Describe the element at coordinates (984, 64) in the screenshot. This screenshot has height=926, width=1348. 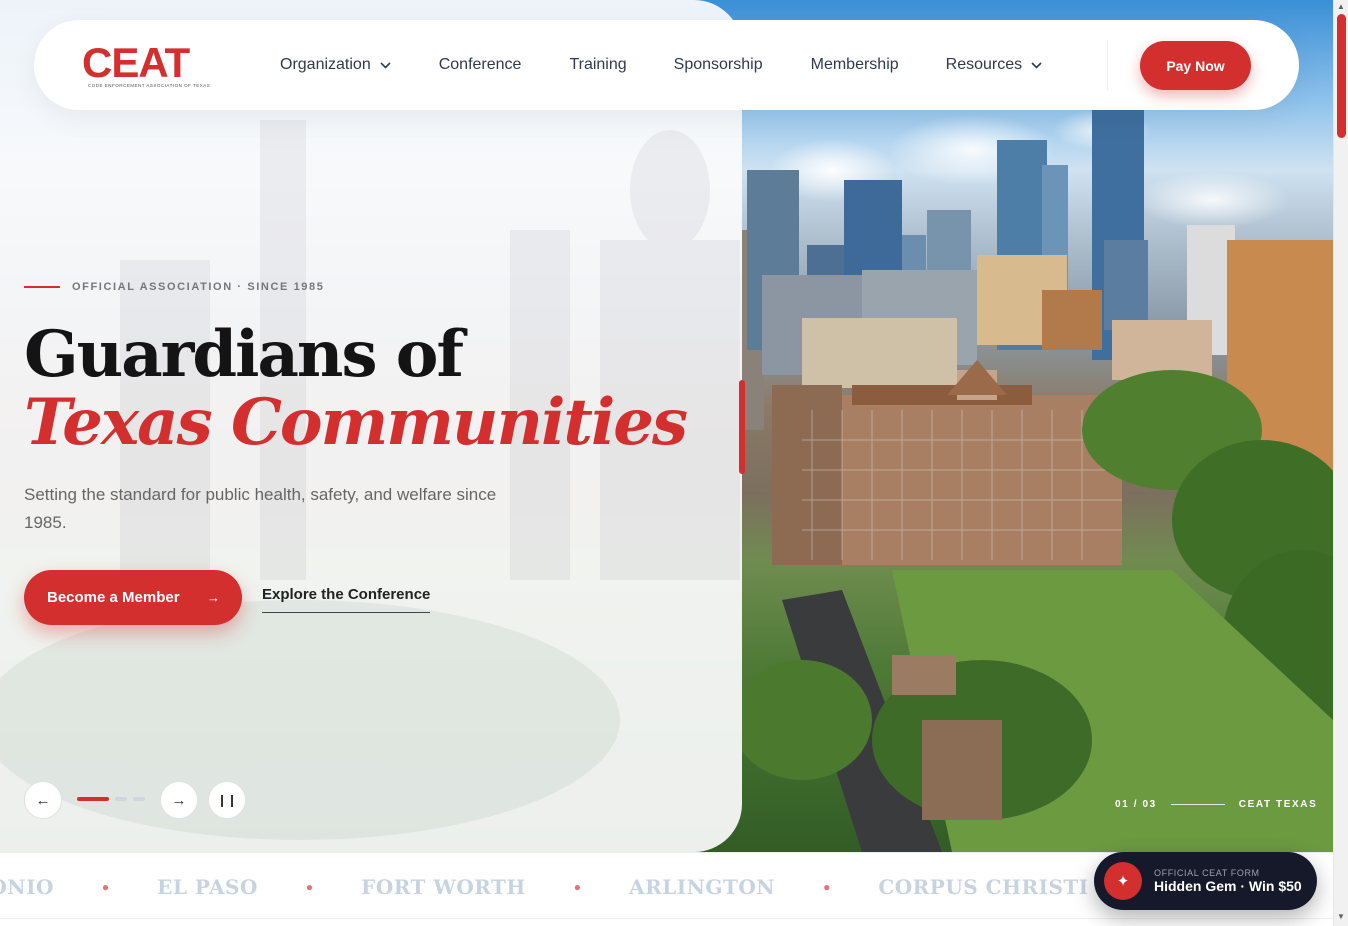
I see `nav-item-label: Resources` at that location.